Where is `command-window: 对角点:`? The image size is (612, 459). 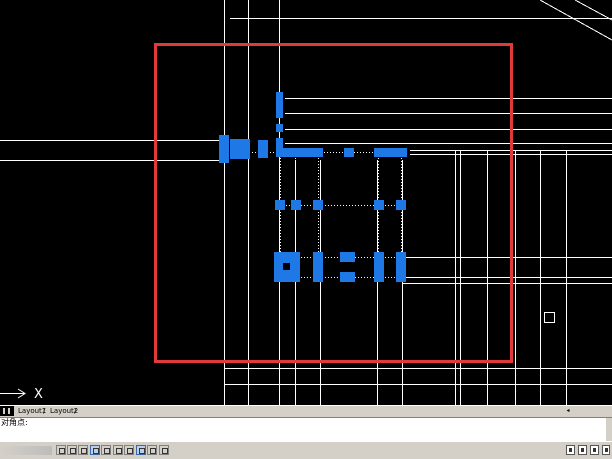
command-window: 对角点: is located at coordinates (306, 429).